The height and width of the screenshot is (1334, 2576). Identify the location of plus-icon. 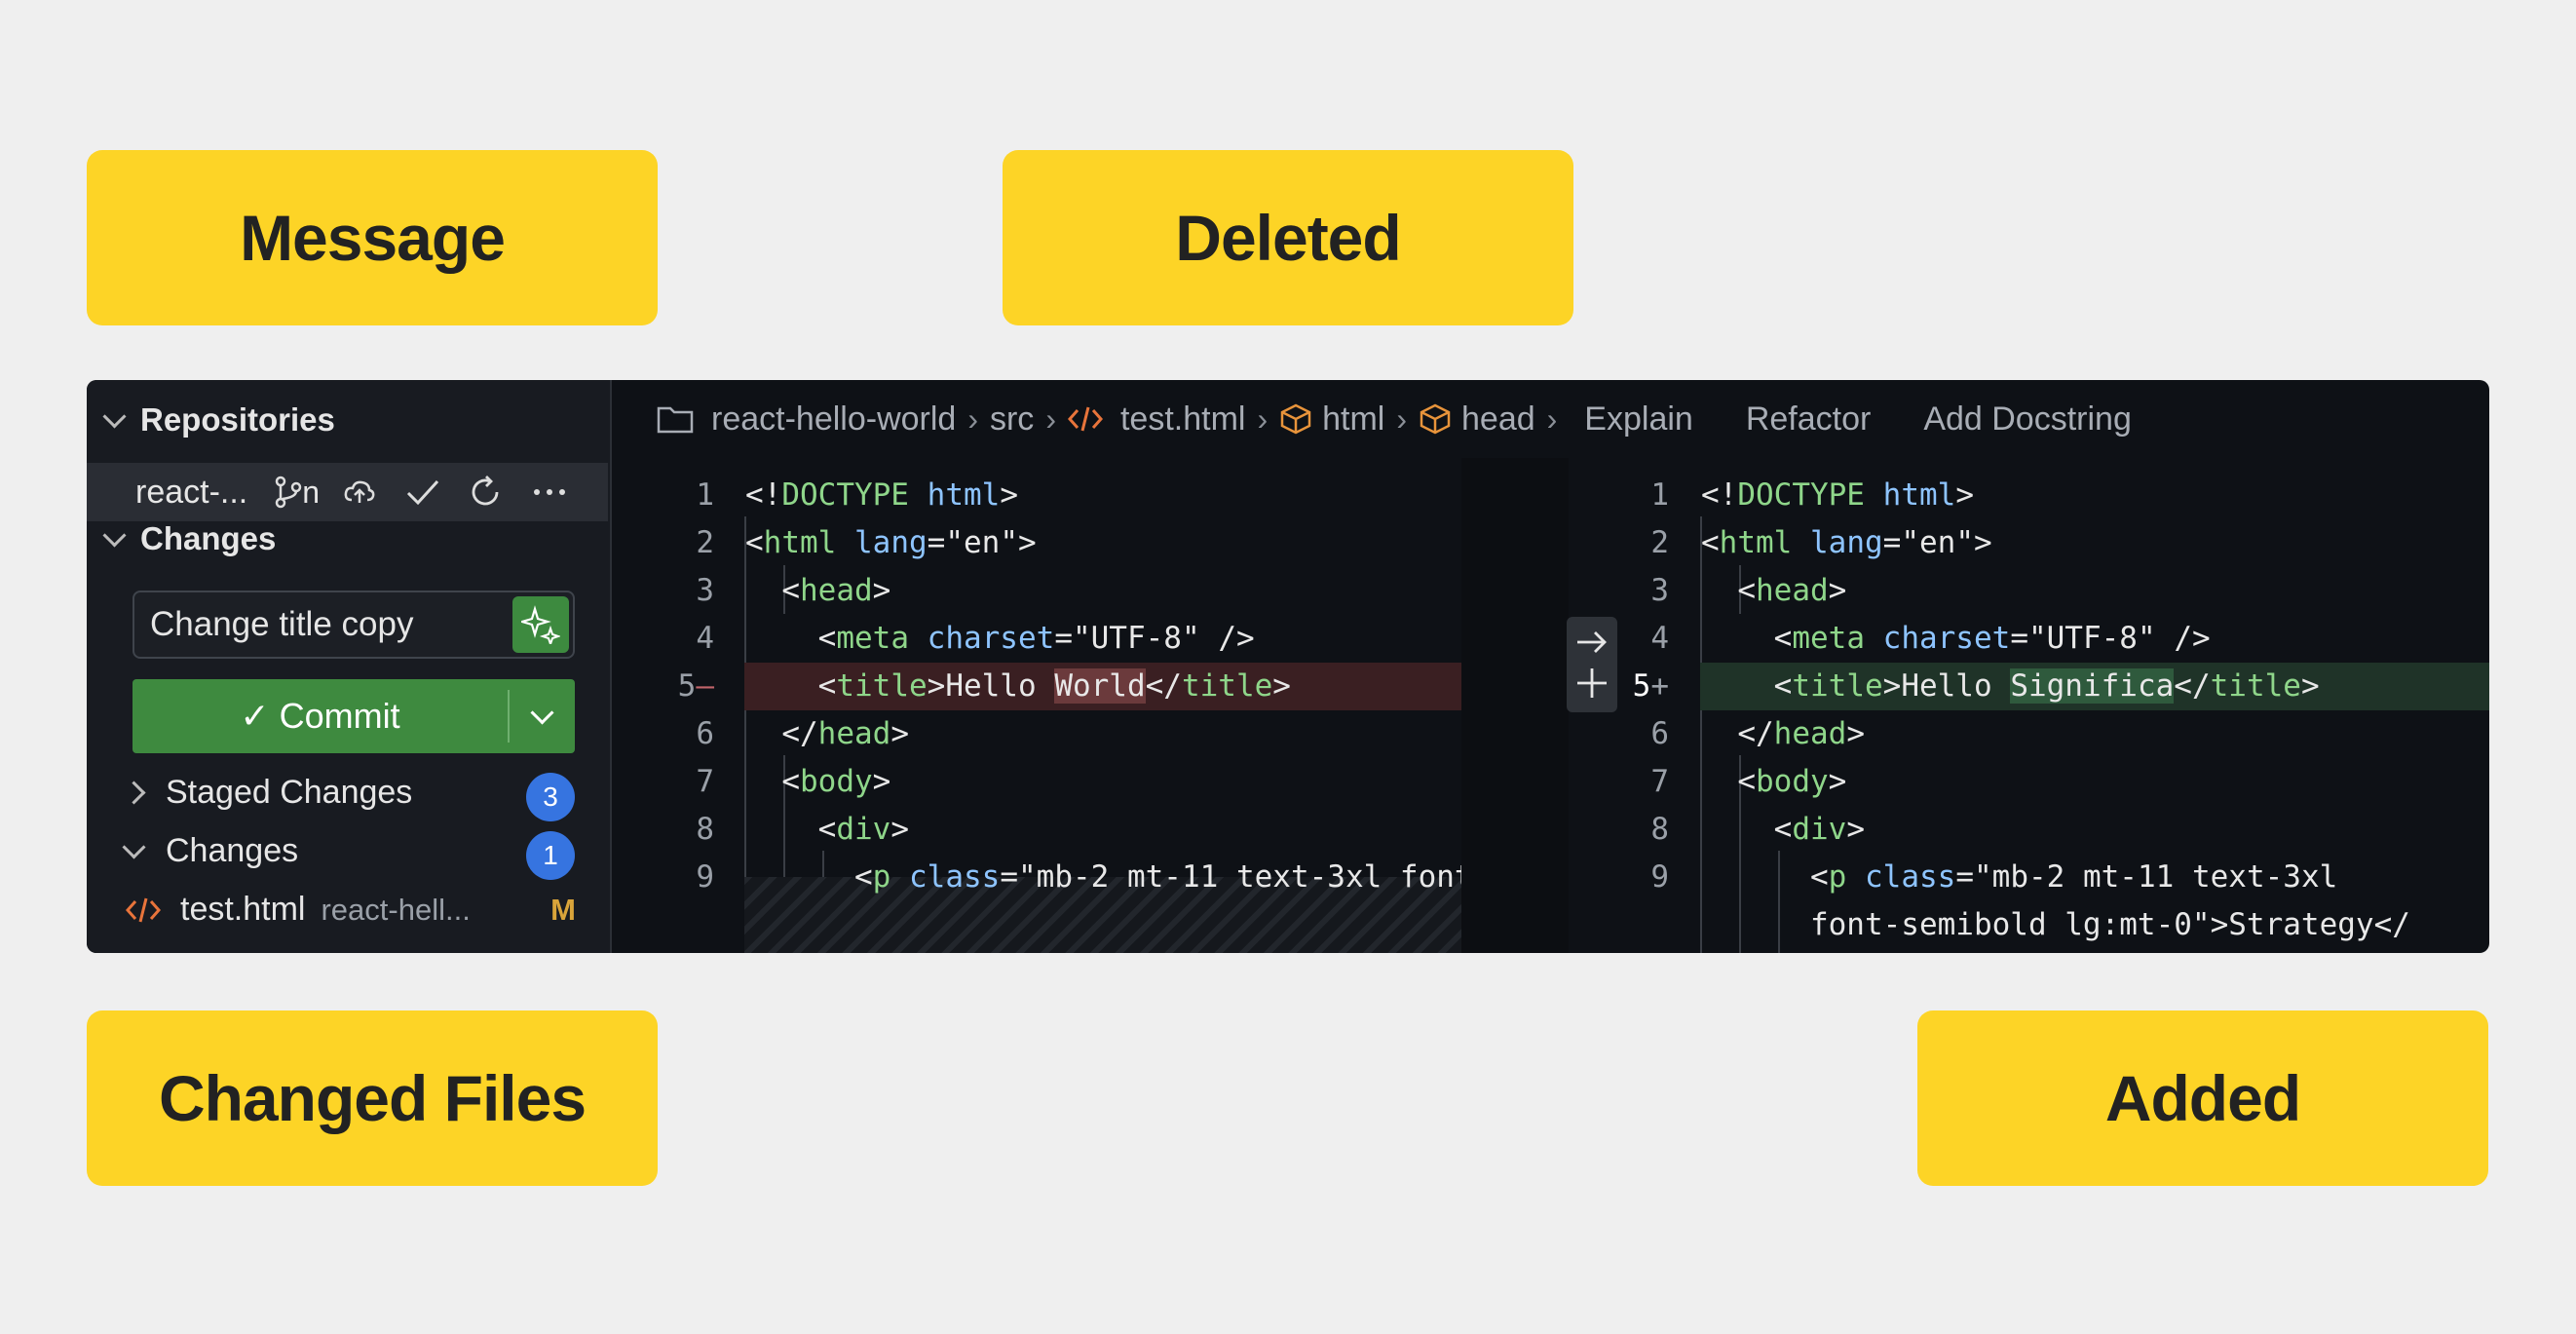
(1592, 683).